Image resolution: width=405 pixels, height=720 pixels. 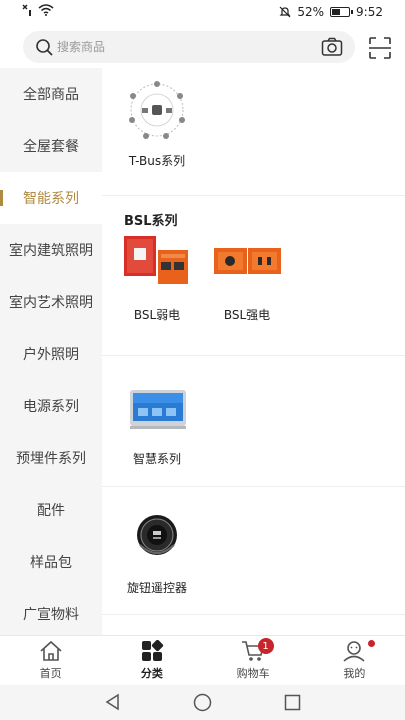 What do you see at coordinates (113, 702) in the screenshot?
I see `back-icon` at bounding box center [113, 702].